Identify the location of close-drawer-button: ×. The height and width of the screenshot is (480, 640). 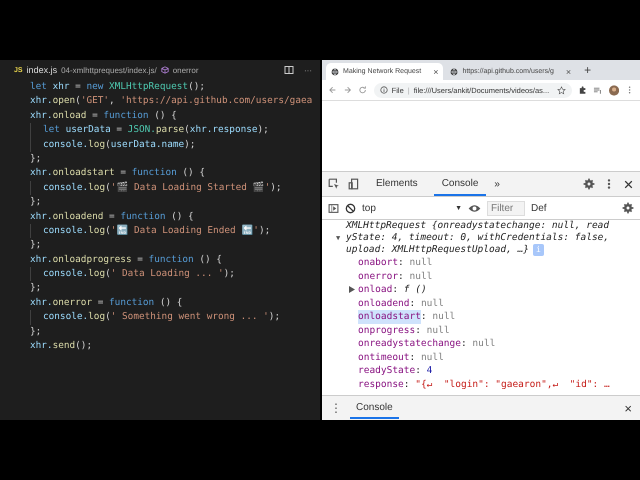
(628, 408).